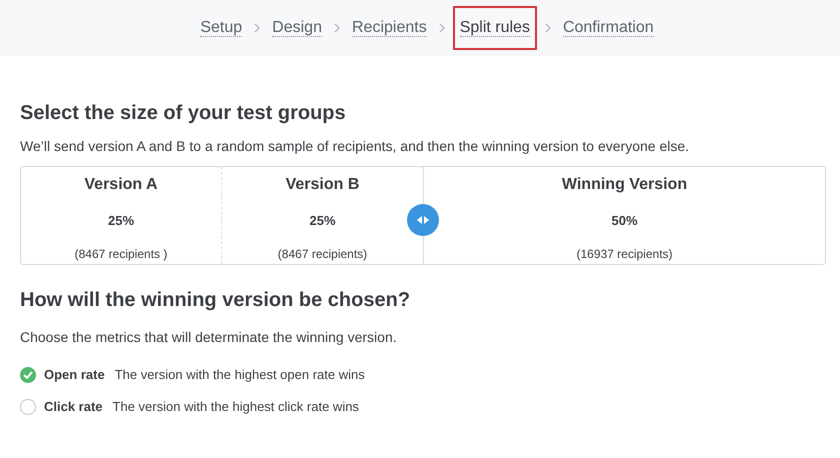  Describe the element at coordinates (221, 28) in the screenshot. I see `step-link: Setup` at that location.